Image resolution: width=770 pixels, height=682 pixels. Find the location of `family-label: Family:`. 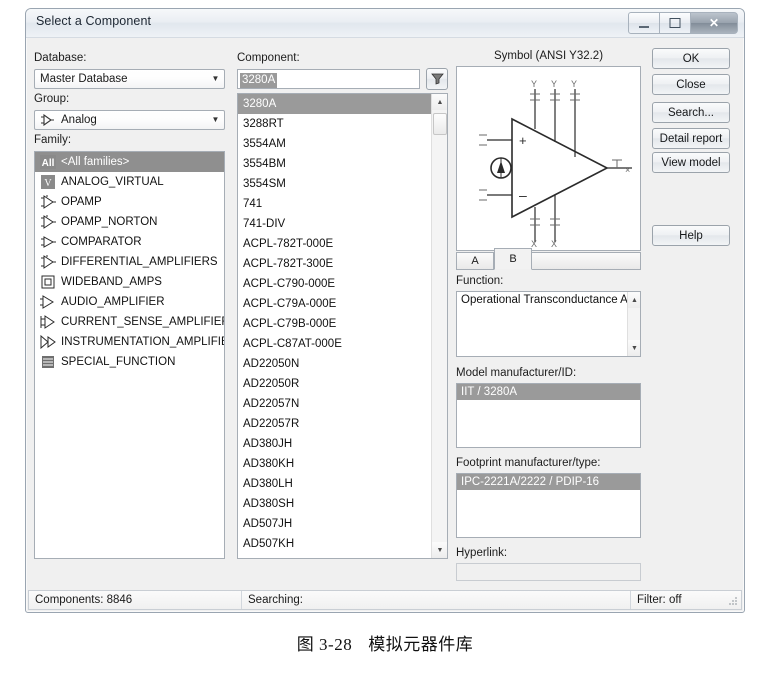

family-label: Family: is located at coordinates (53, 140).